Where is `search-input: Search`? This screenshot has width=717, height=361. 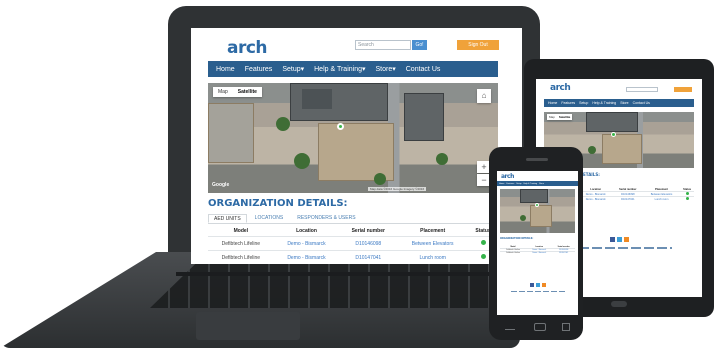 search-input: Search is located at coordinates (383, 45).